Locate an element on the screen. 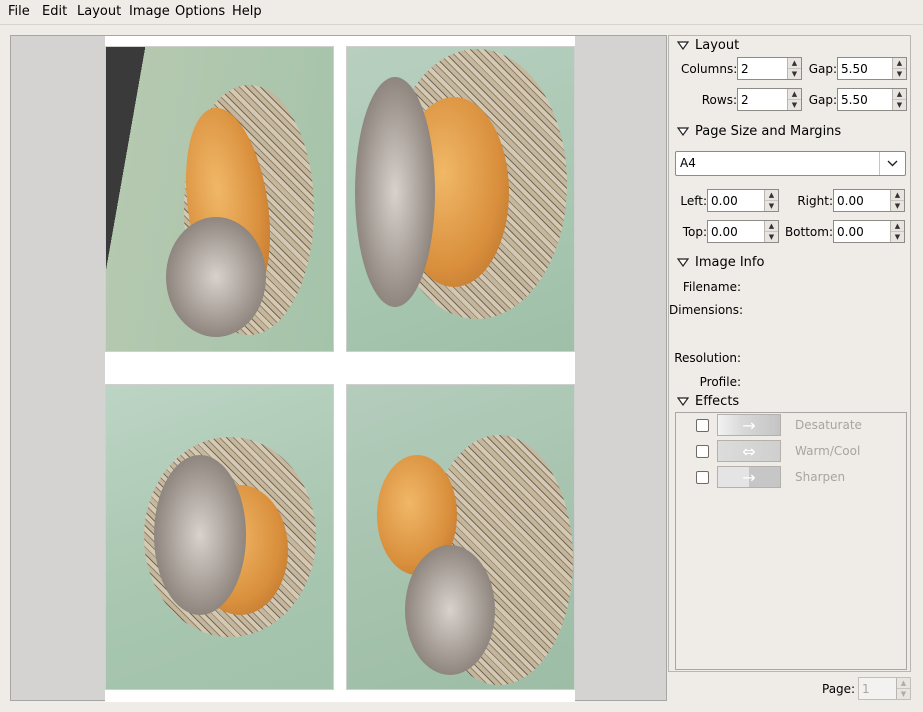 The width and height of the screenshot is (923, 712). menu-options: Options is located at coordinates (200, 11).